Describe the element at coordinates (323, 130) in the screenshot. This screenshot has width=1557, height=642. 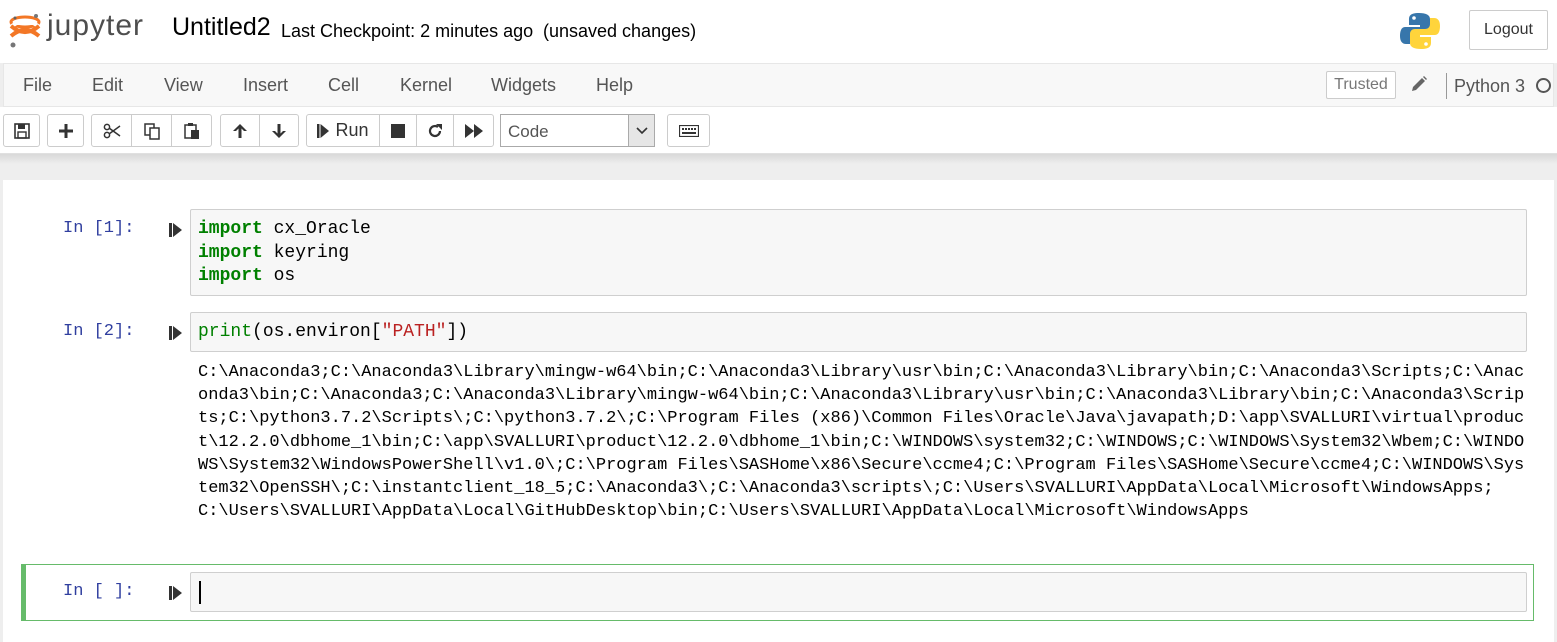
I see `step-forward-icon` at that location.